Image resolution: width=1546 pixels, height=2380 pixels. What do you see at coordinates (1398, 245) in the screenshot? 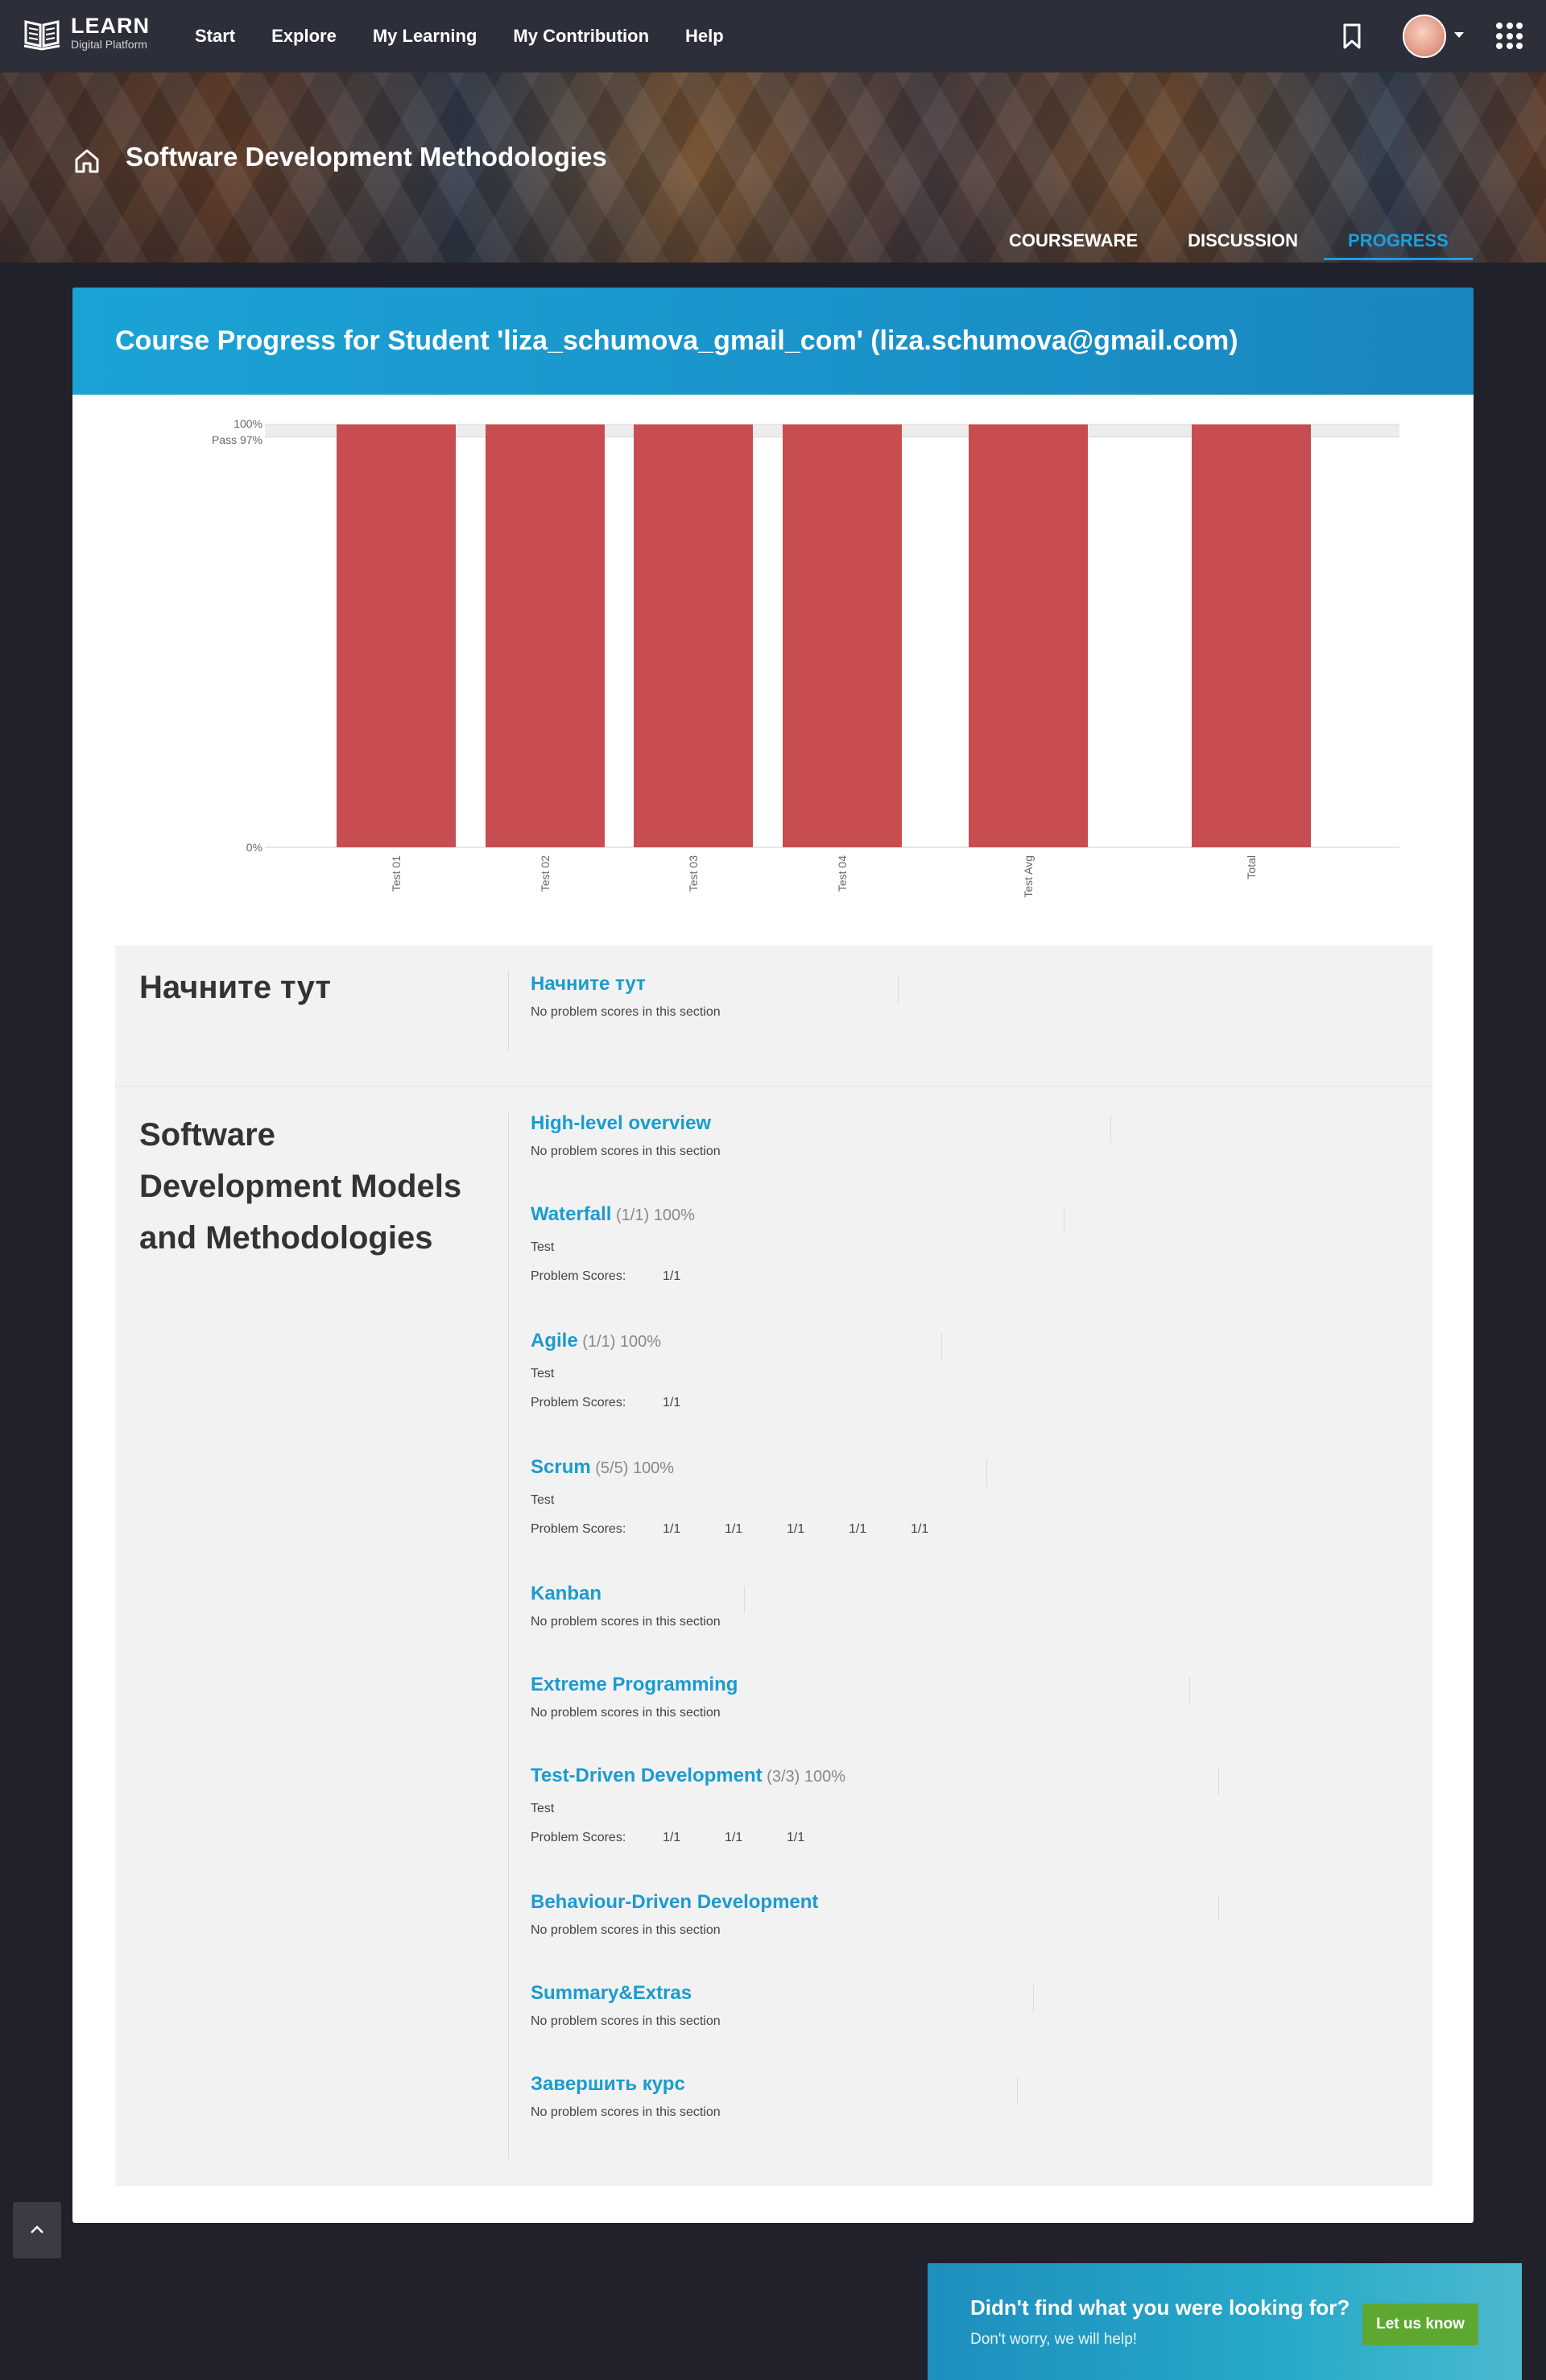
I see `tab-progress: PROGRESS` at bounding box center [1398, 245].